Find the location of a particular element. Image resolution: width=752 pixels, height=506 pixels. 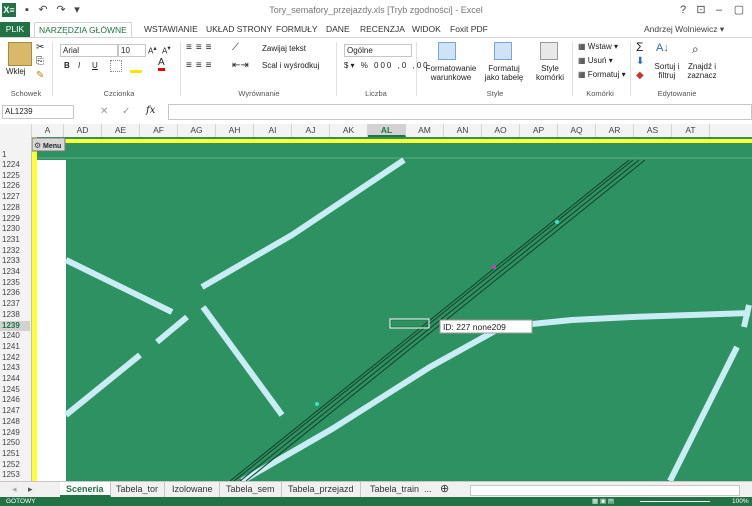

tab-formulas: FORMUŁY is located at coordinates (297, 29).